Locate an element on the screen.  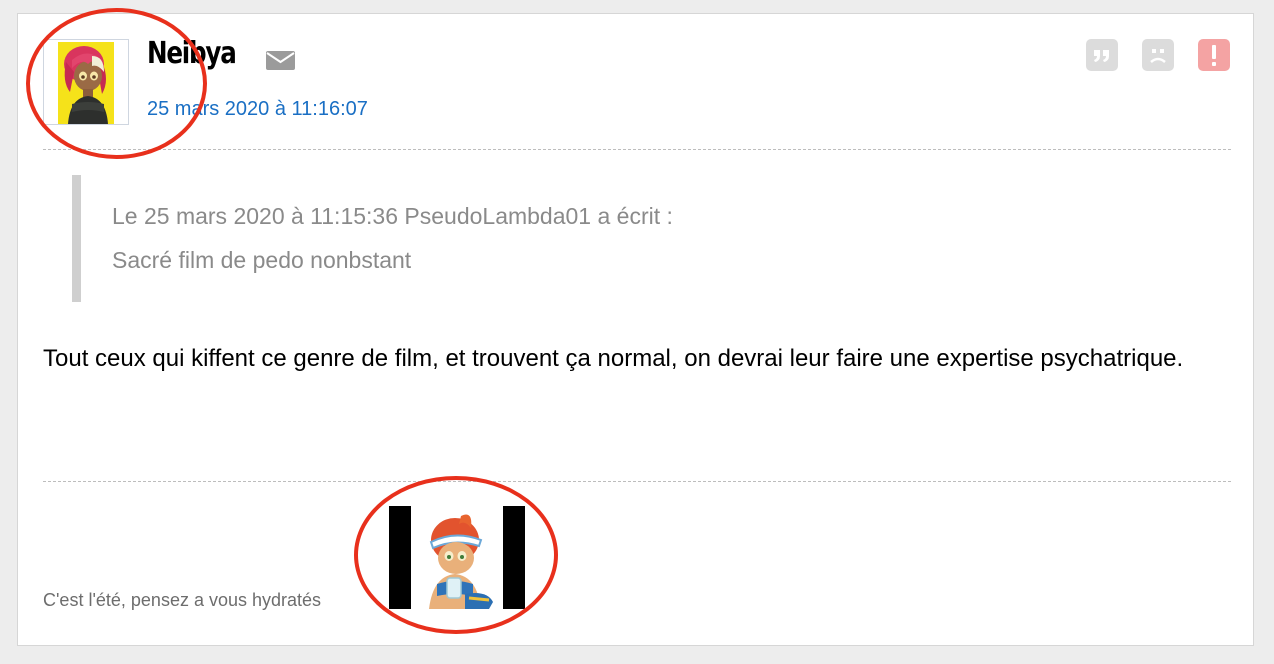
quote-text: Sacré film de pedo nonbstant is located at coordinates (262, 260).